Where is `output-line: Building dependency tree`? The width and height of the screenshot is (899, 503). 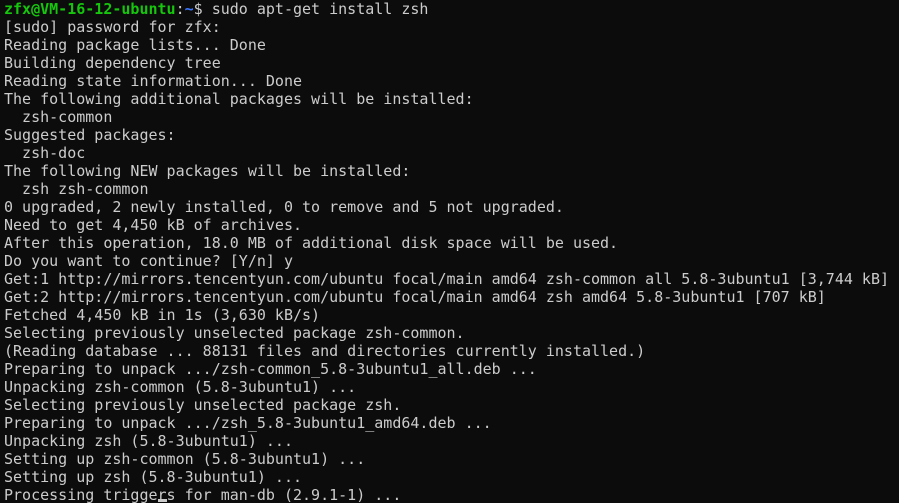 output-line: Building dependency tree is located at coordinates (112, 63).